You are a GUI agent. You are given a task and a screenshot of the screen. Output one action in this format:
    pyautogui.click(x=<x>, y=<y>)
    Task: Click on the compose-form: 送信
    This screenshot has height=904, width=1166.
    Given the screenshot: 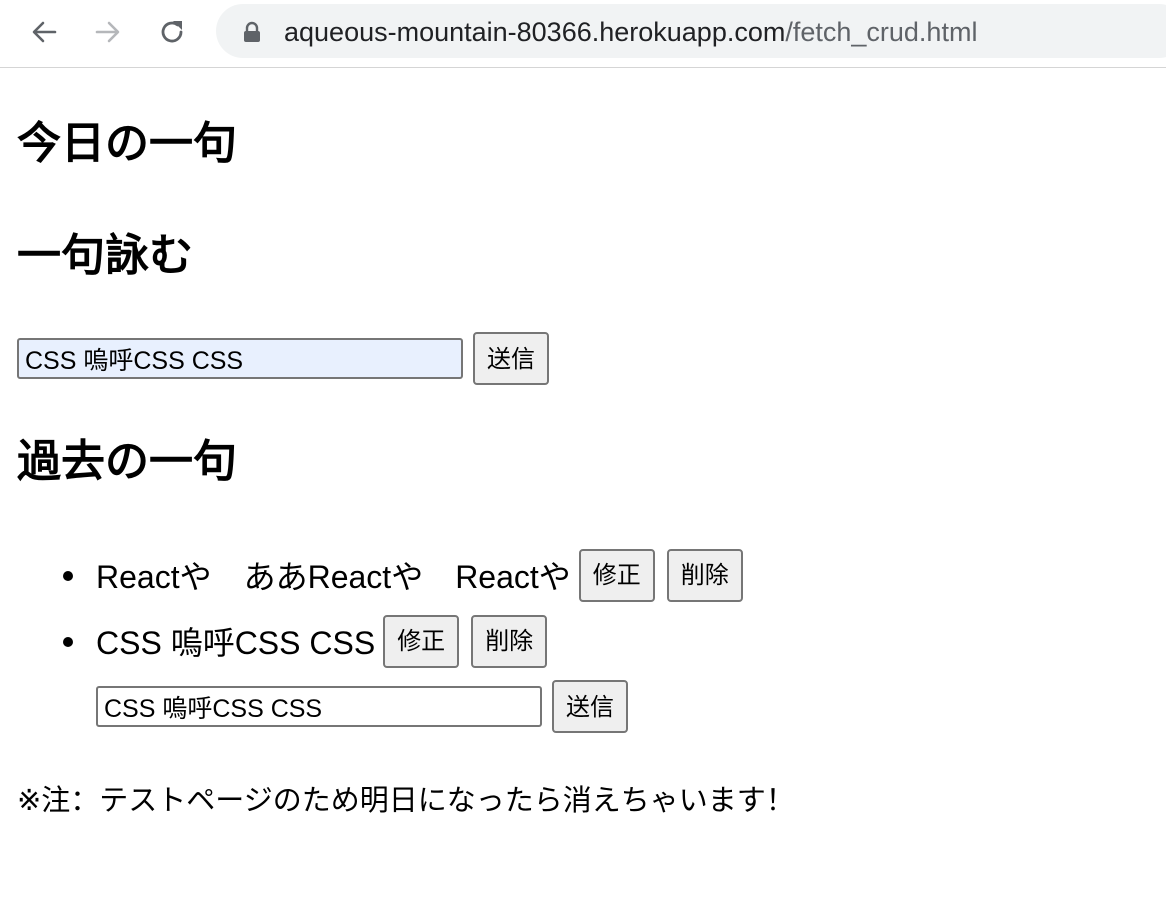 What is the action you would take?
    pyautogui.click(x=283, y=358)
    